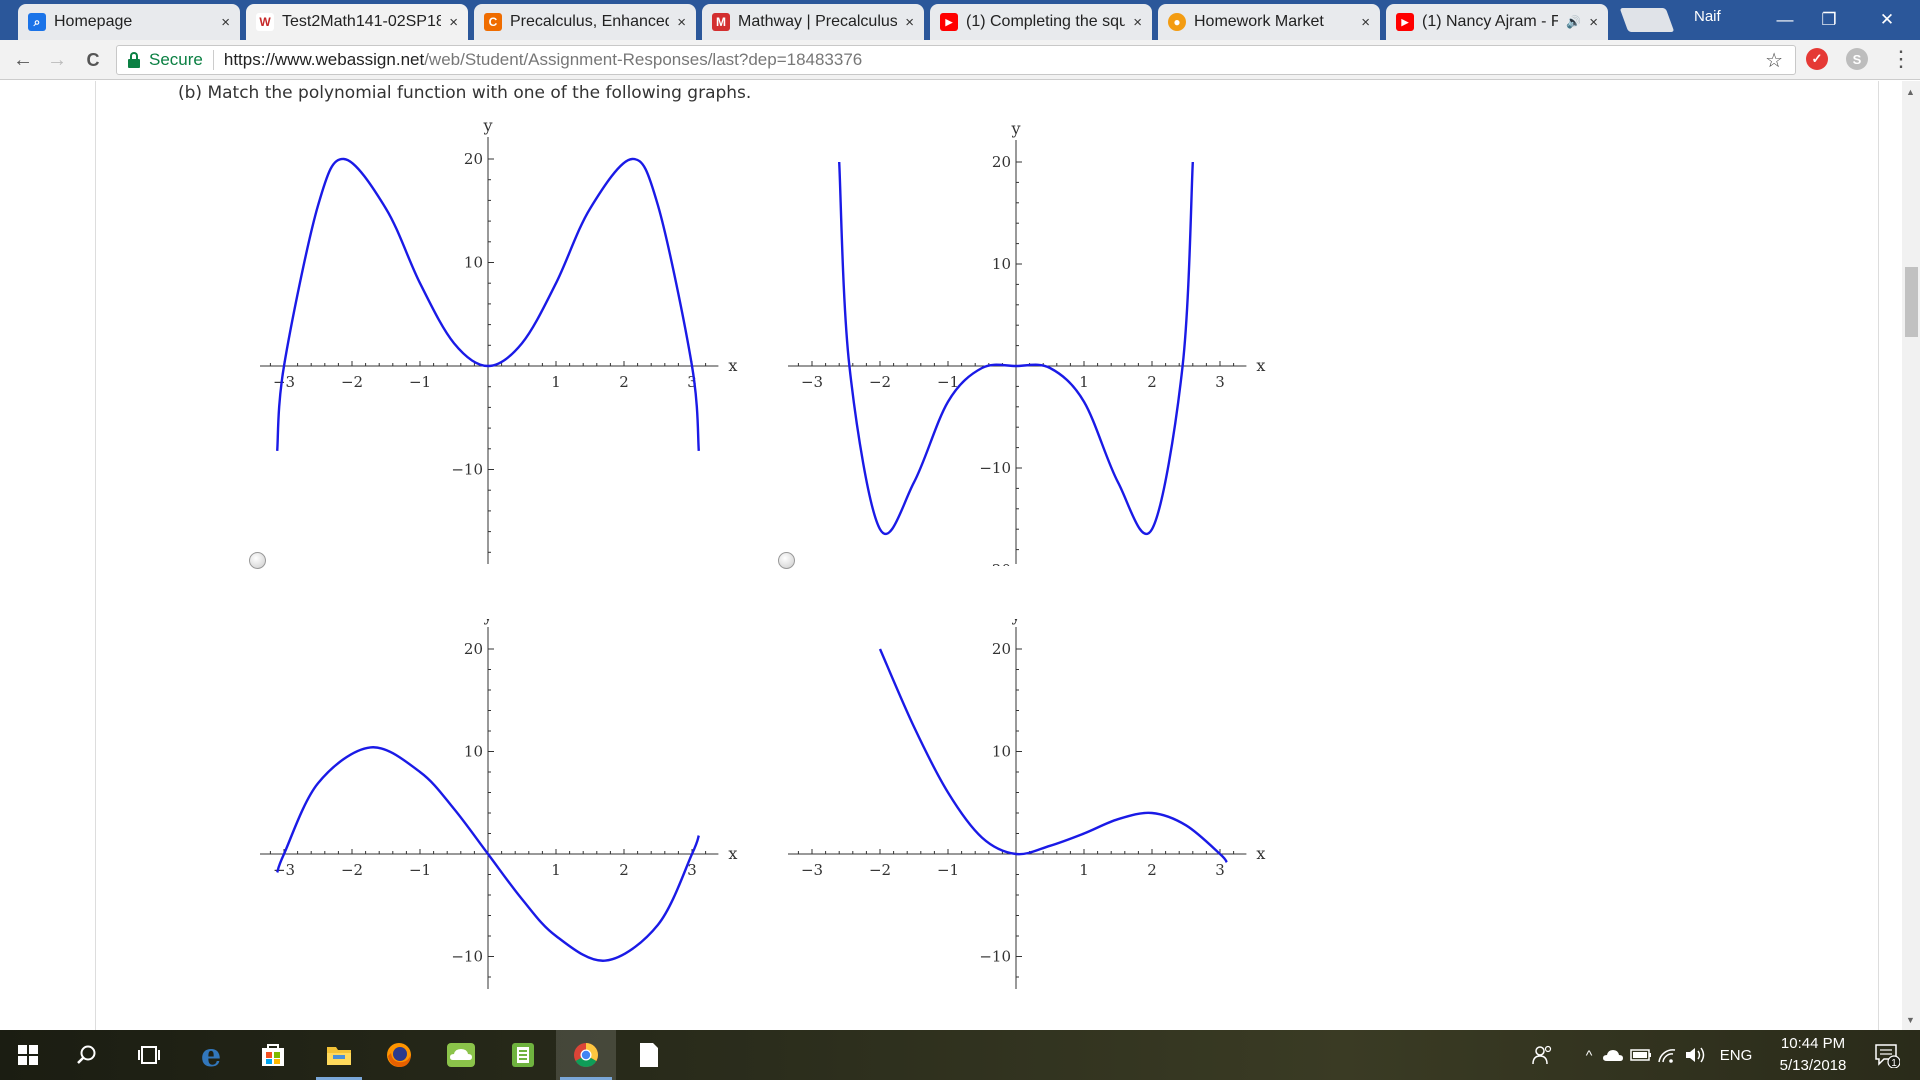 The height and width of the screenshot is (1080, 1920). Describe the element at coordinates (1911, 555) in the screenshot. I see `page-scrollbar: ▲ ▼` at that location.